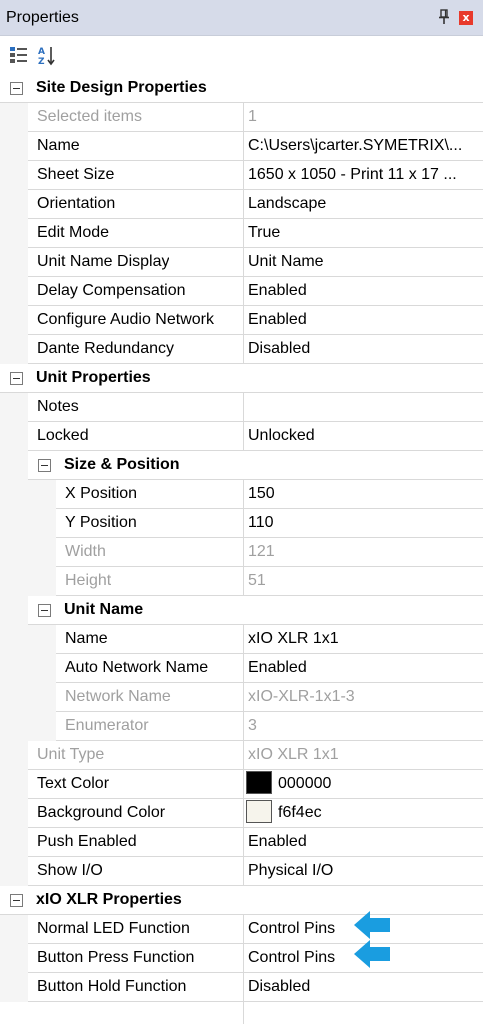 The height and width of the screenshot is (1024, 483). What do you see at coordinates (466, 18) in the screenshot?
I see `close-icon: x` at bounding box center [466, 18].